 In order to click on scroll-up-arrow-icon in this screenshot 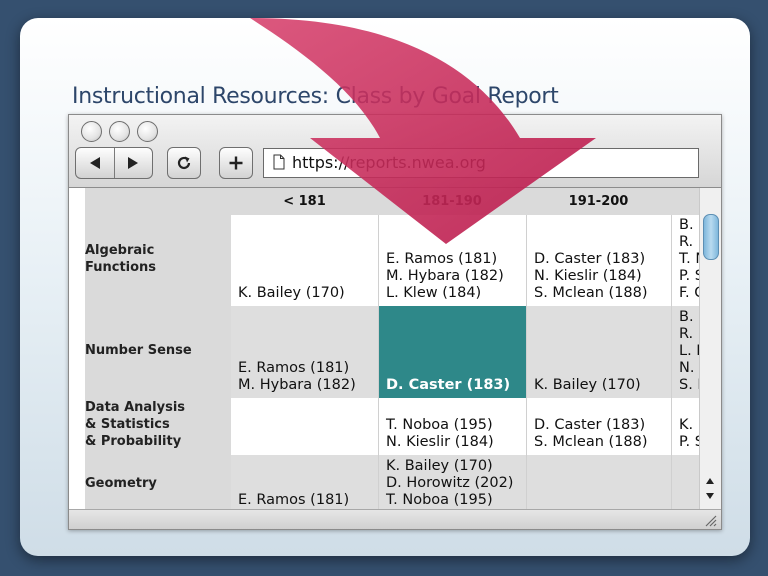, I will do `click(710, 481)`.